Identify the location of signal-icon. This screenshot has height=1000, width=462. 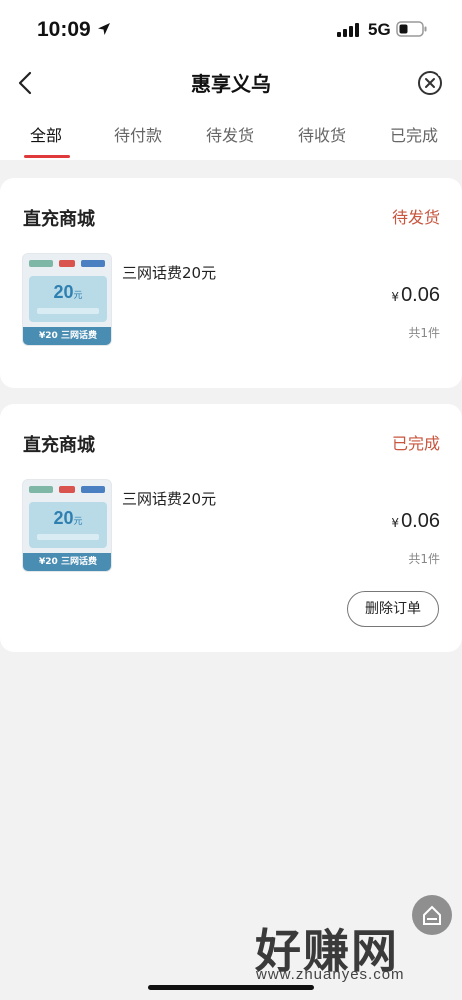
(349, 31).